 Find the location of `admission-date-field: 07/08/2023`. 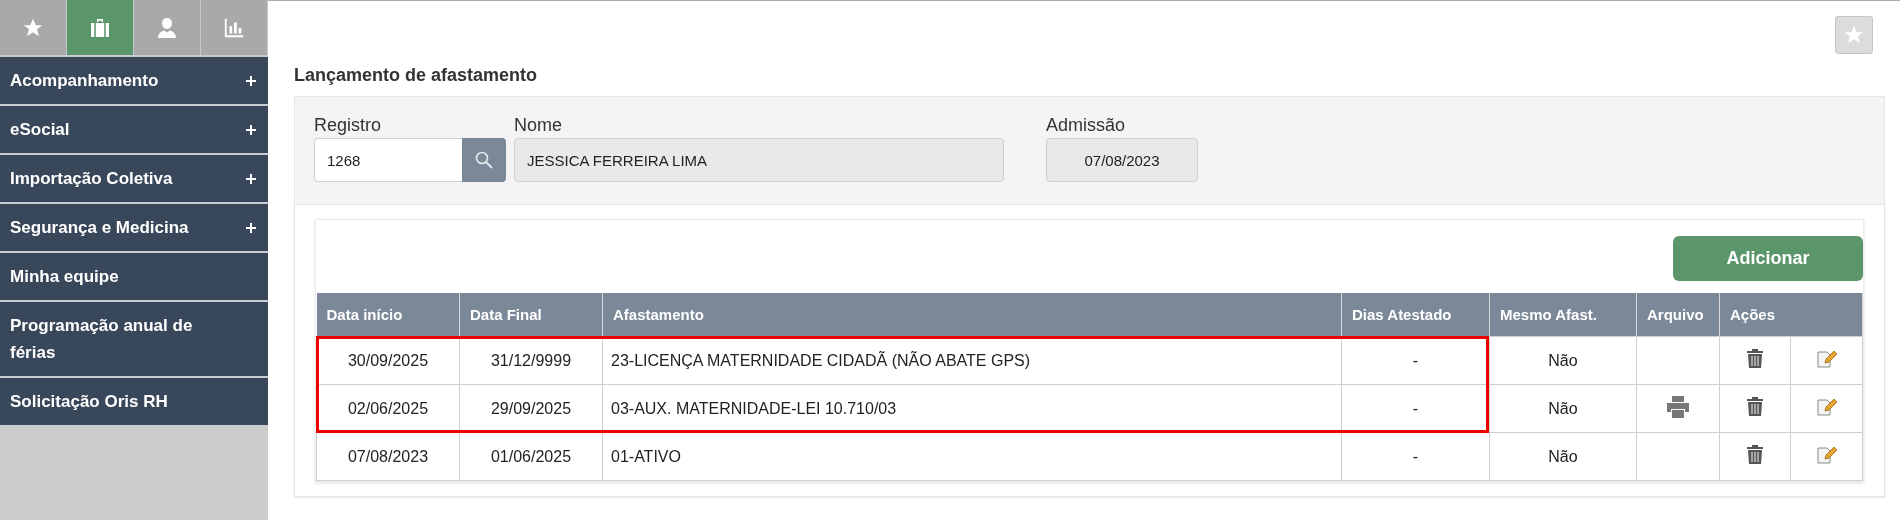

admission-date-field: 07/08/2023 is located at coordinates (1122, 160).